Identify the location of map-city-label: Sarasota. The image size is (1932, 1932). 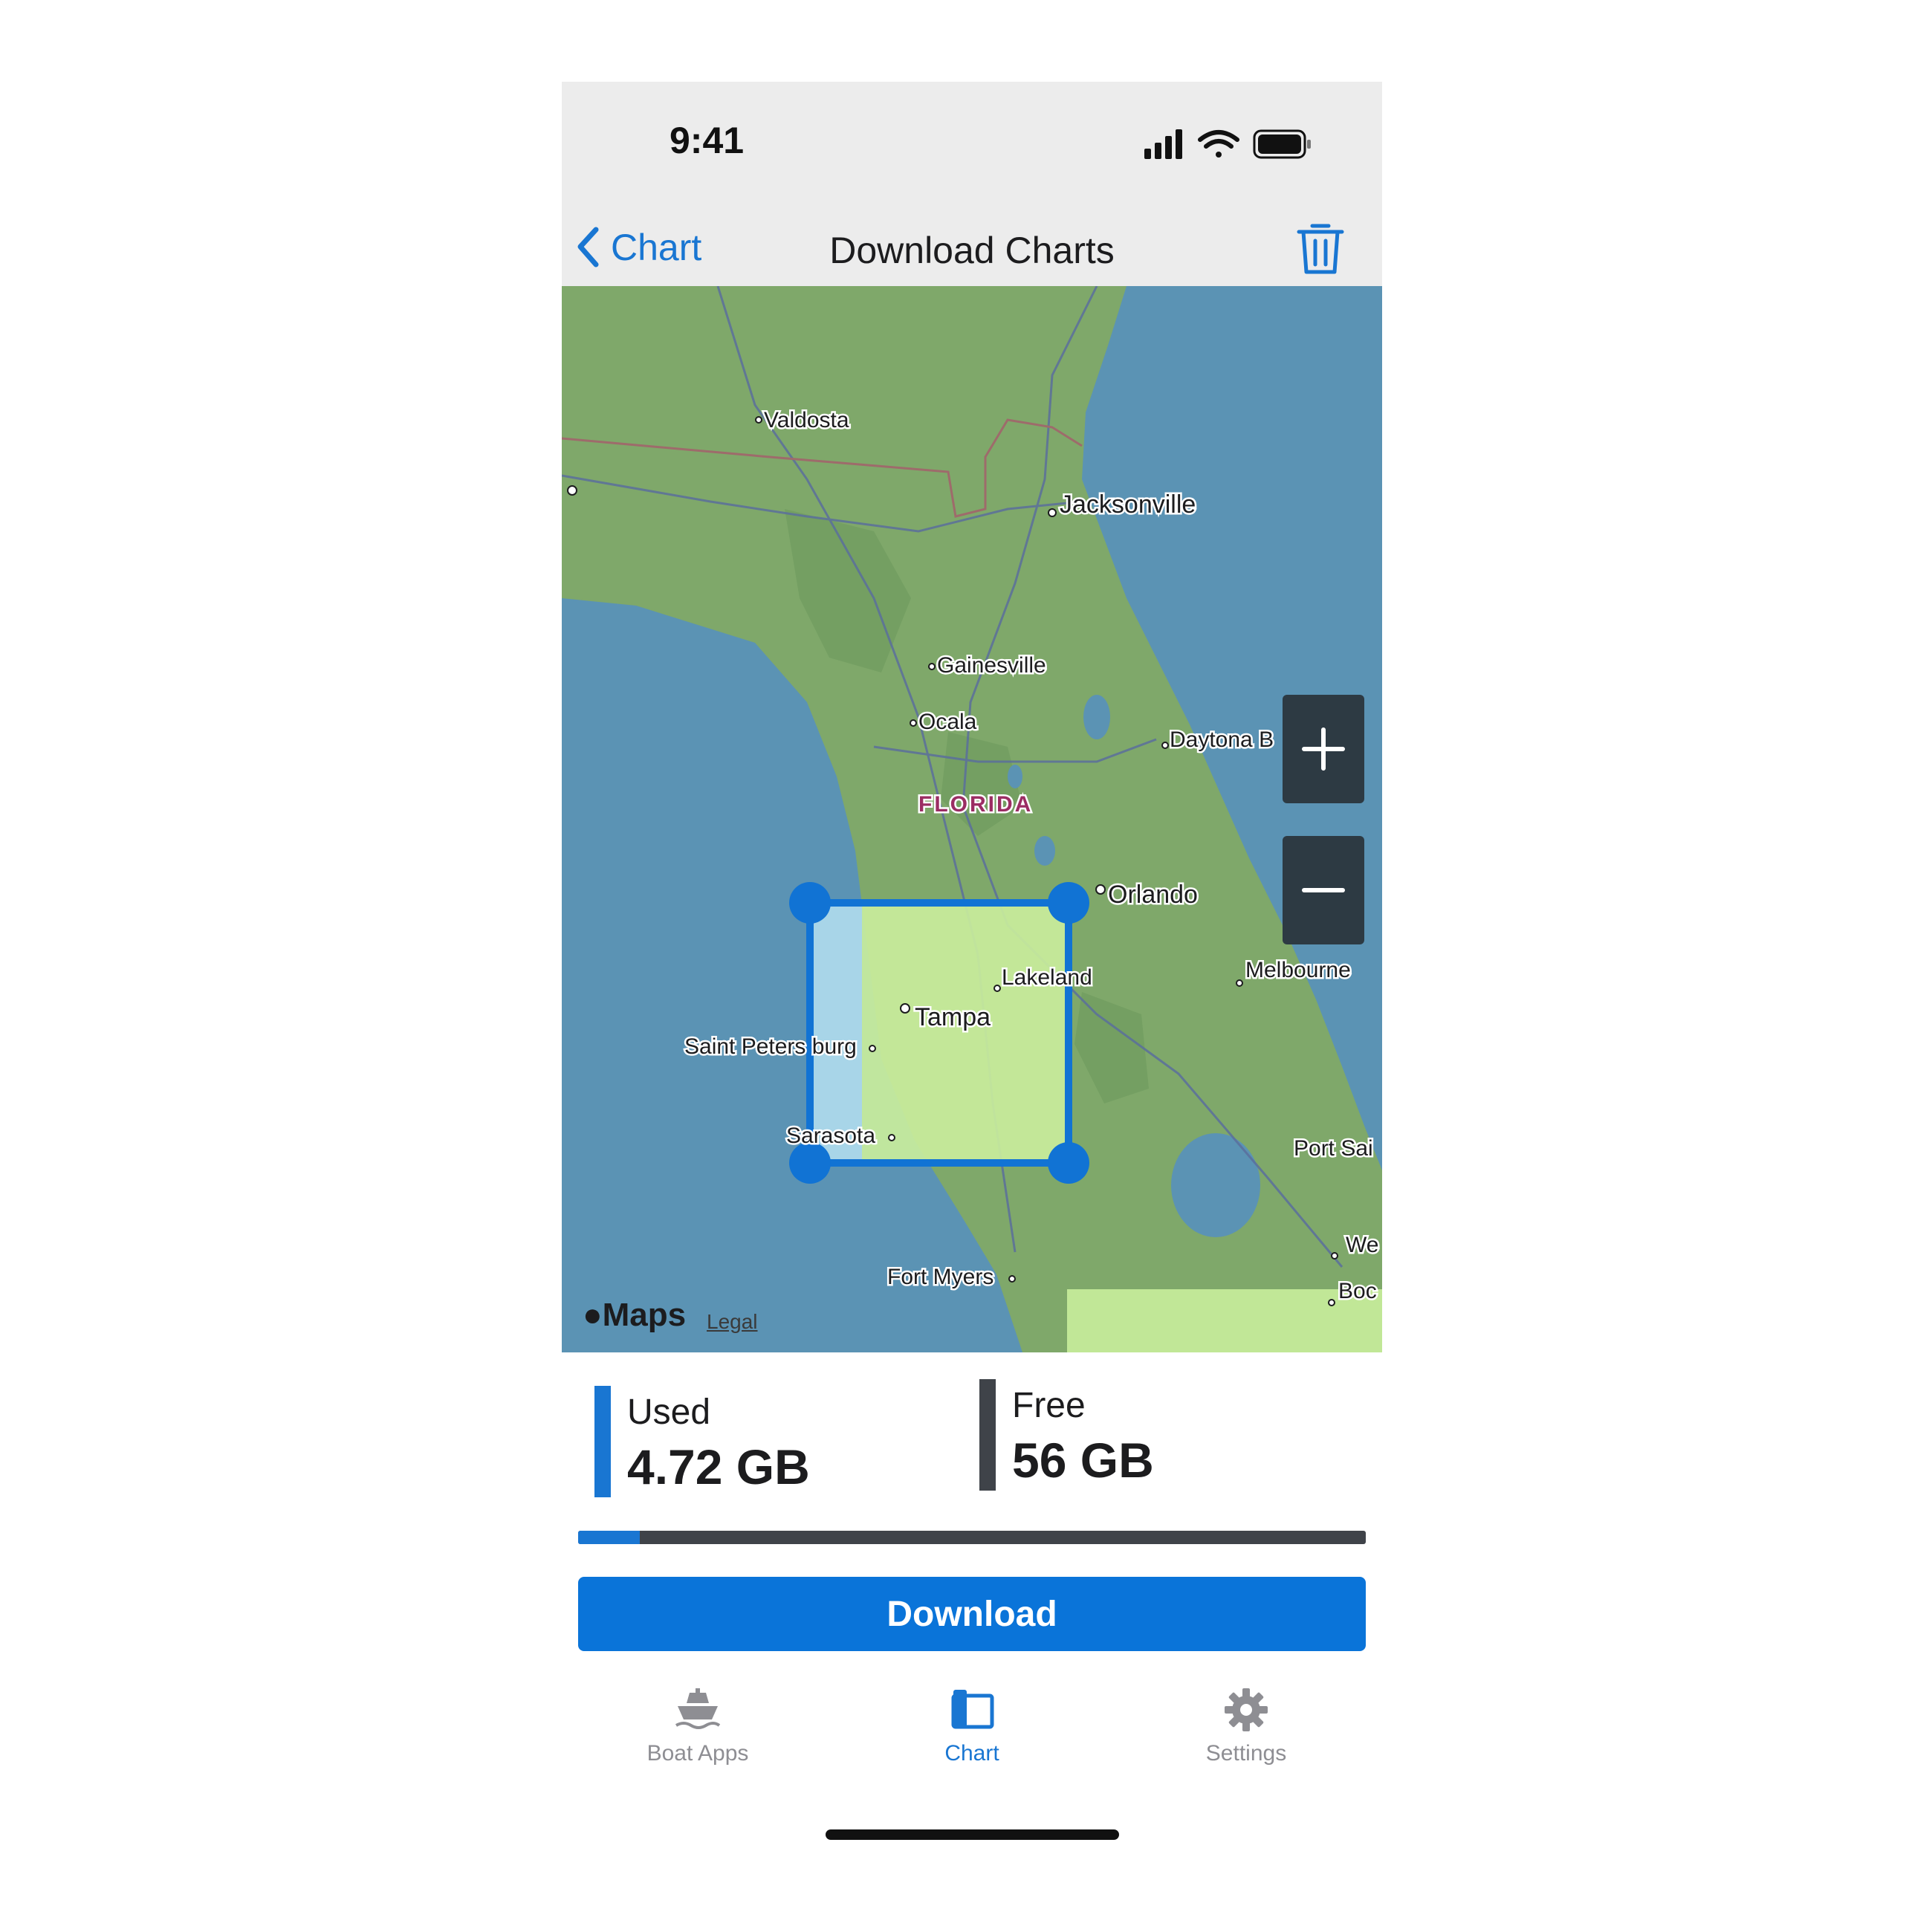
(830, 1136).